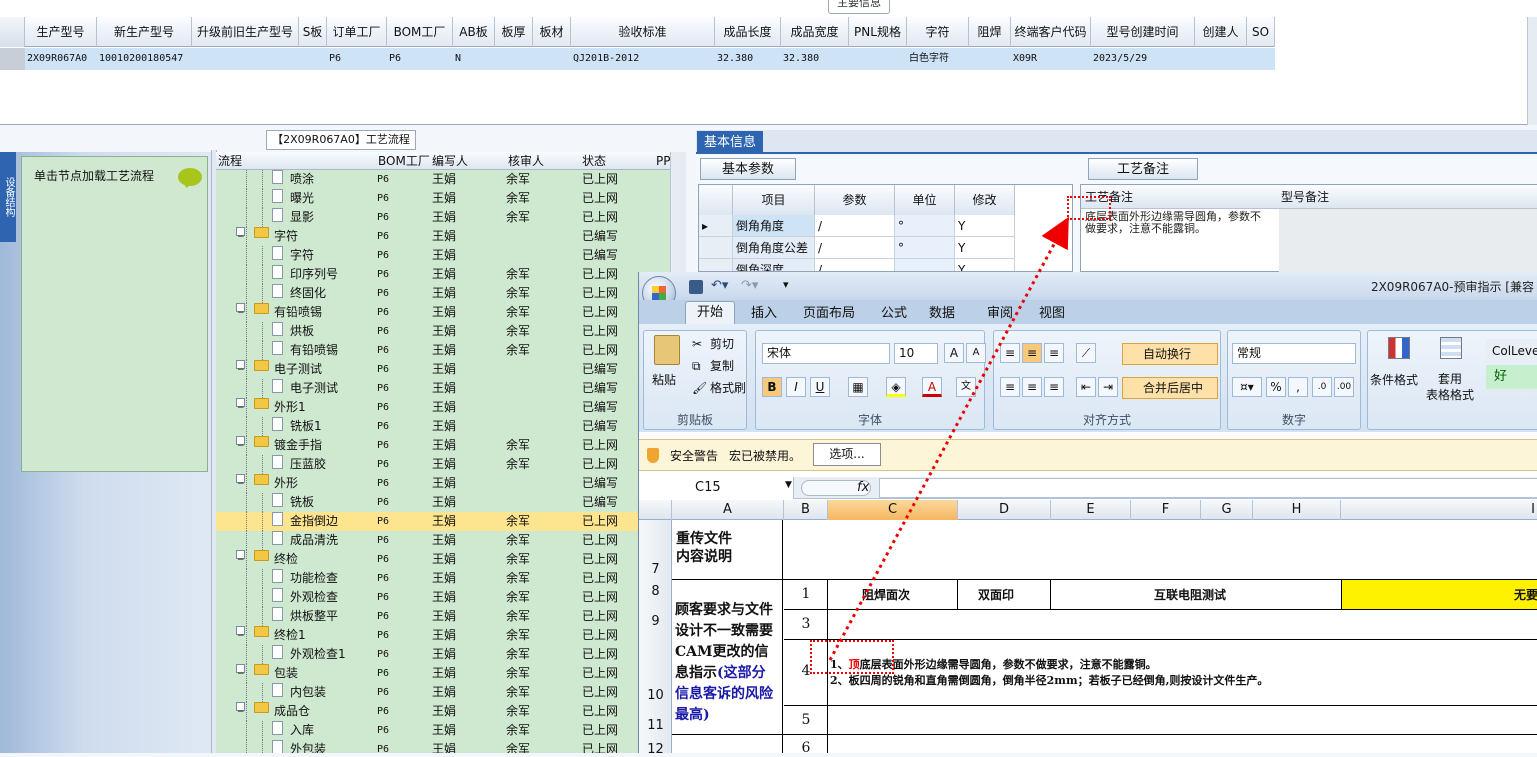 The image size is (1537, 757). Describe the element at coordinates (916, 353) in the screenshot. I see `font-size-combo: 10` at that location.